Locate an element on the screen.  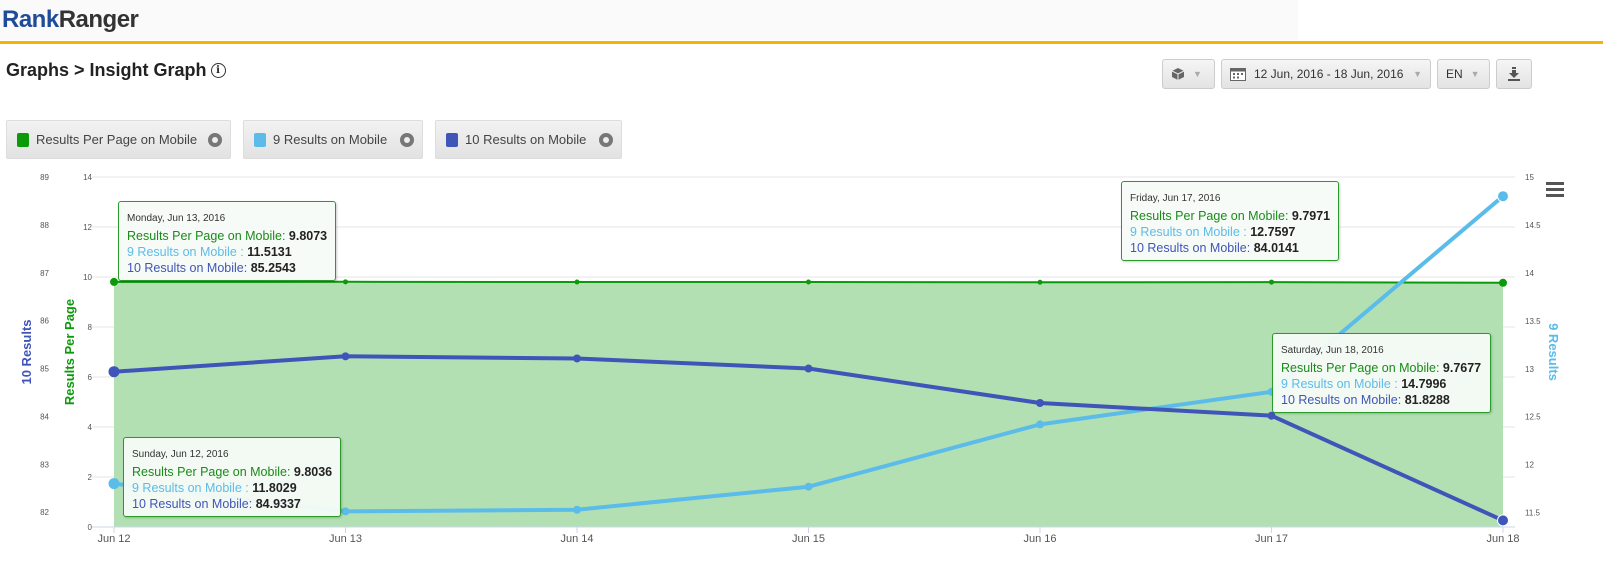
y-axis-title-rpp: Results Per Page is located at coordinates (69, 352).